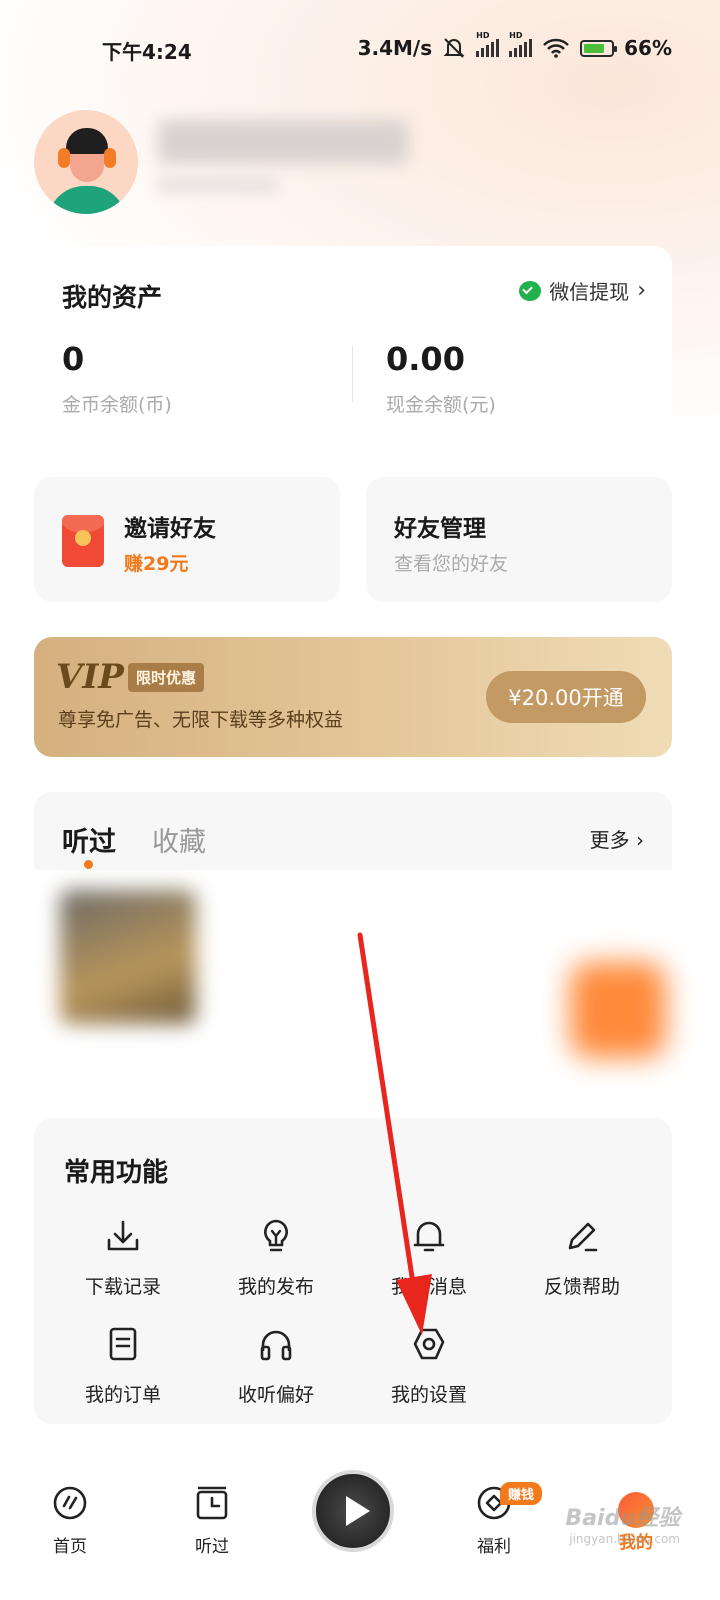 The height and width of the screenshot is (1600, 720). Describe the element at coordinates (123, 1365) in the screenshot. I see `my-orders-button: 我的订单` at that location.